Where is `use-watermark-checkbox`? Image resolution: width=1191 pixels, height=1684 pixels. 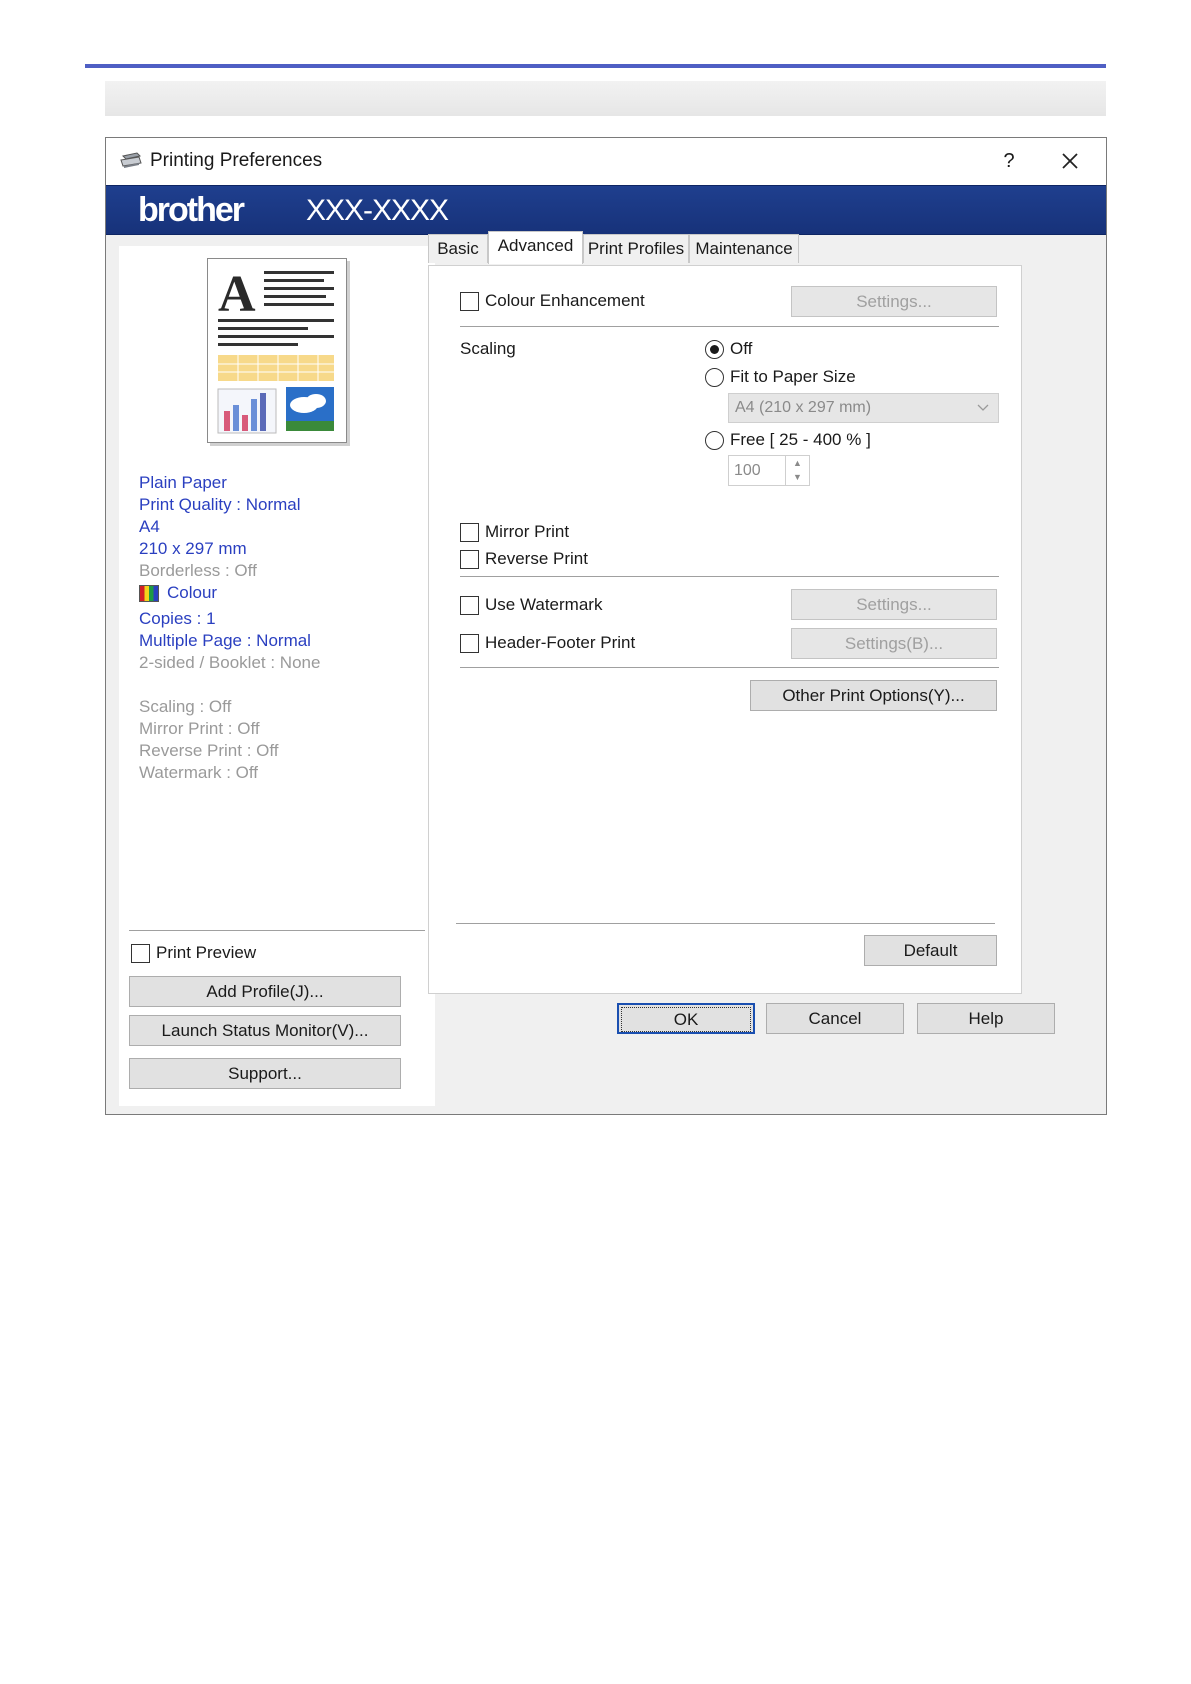
use-watermark-checkbox is located at coordinates (469, 605).